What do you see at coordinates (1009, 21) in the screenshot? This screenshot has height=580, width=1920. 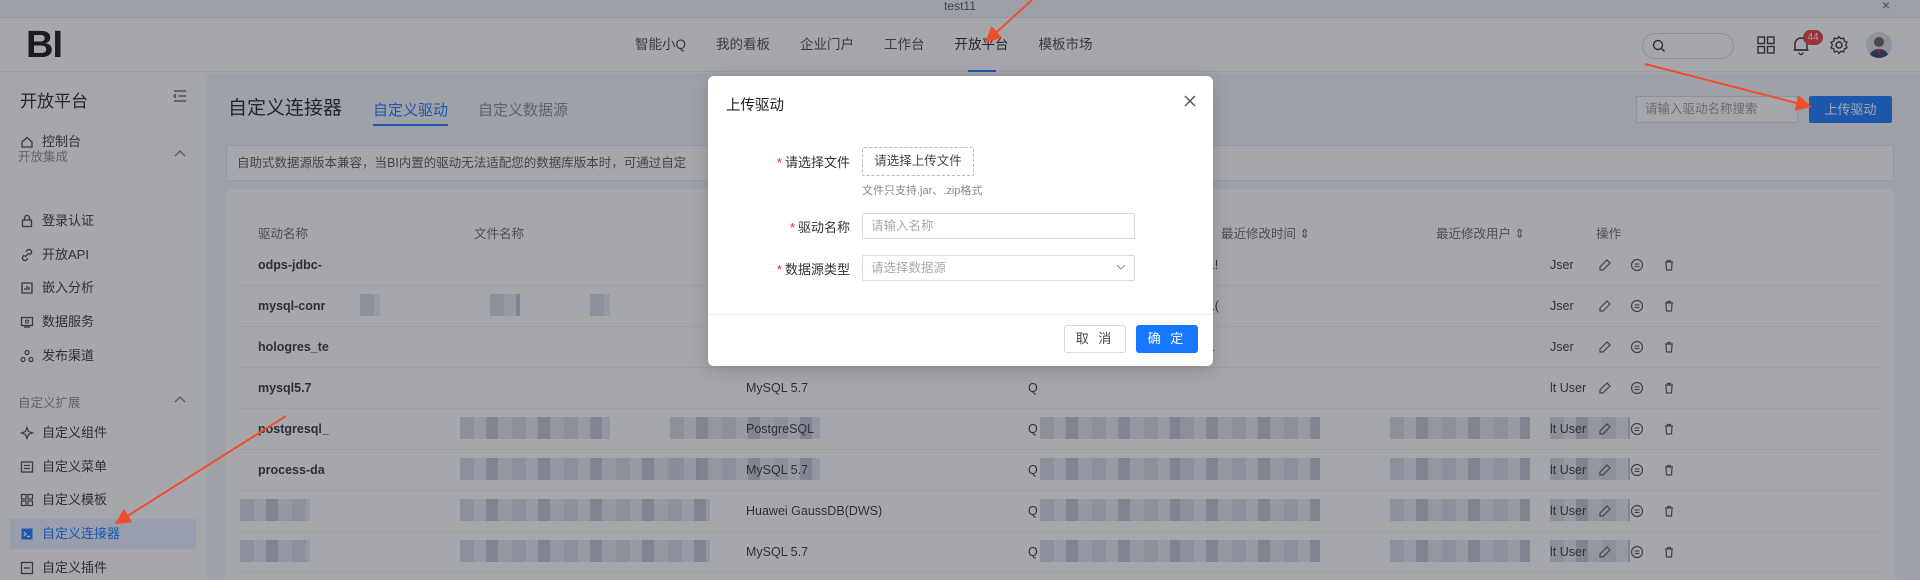 I see `annotation-arrow-top` at bounding box center [1009, 21].